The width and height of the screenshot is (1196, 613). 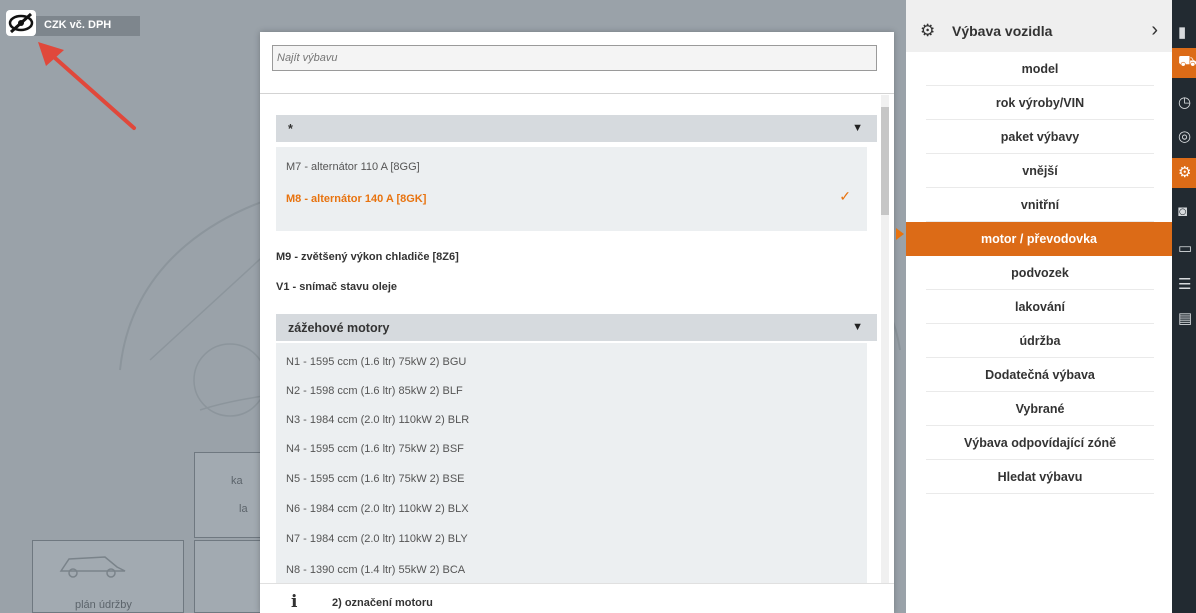 I want to click on option-item: N2 - 1598 ccm (1.6 ltr) 85kW 2) BLF, so click(x=374, y=391).